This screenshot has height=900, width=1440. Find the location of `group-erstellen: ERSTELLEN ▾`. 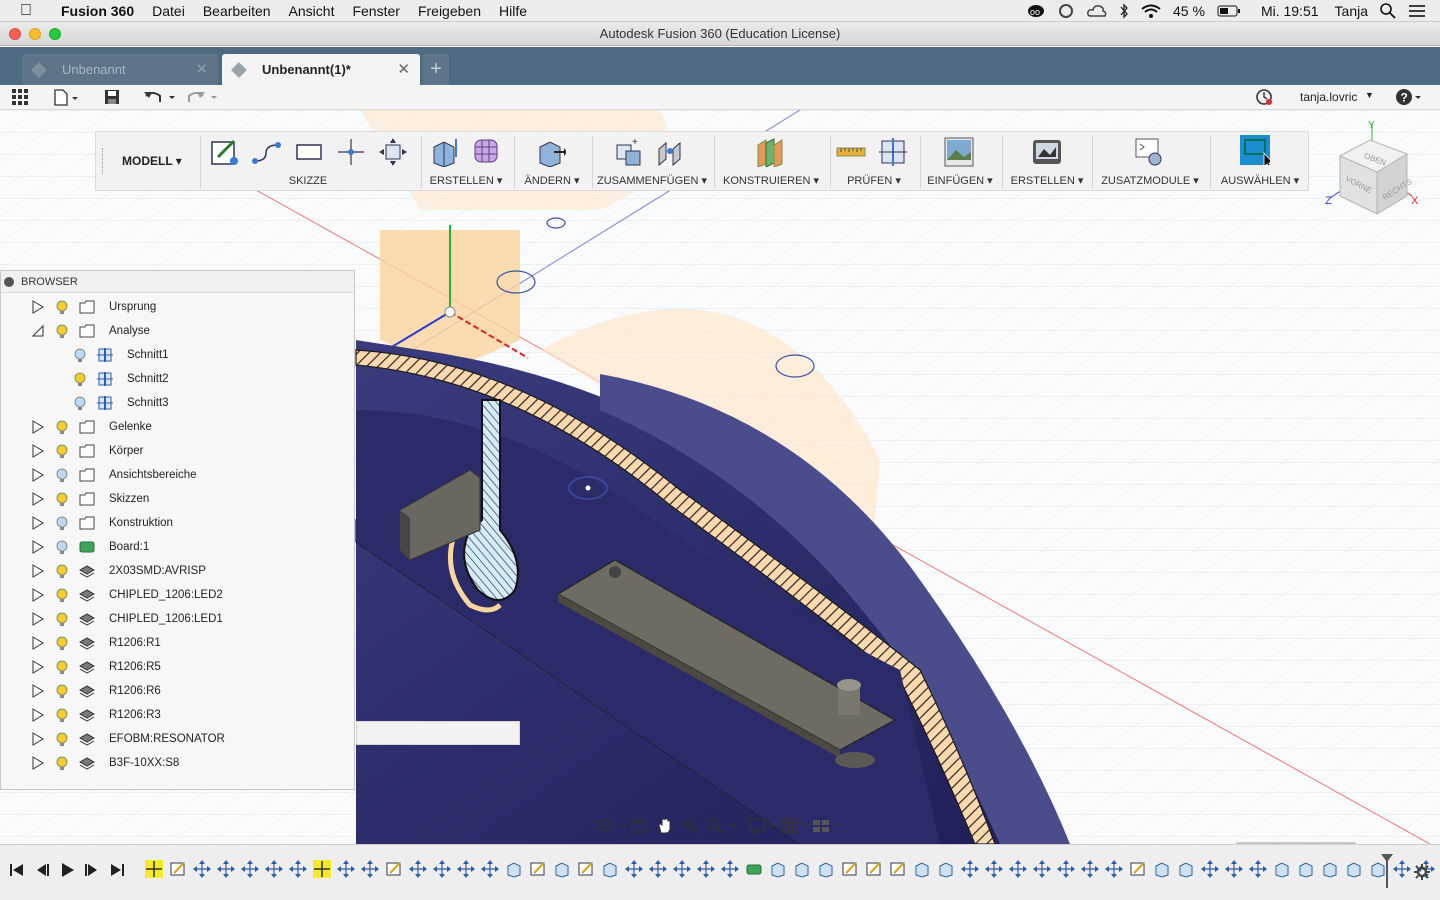

group-erstellen: ERSTELLEN ▾ is located at coordinates (466, 161).